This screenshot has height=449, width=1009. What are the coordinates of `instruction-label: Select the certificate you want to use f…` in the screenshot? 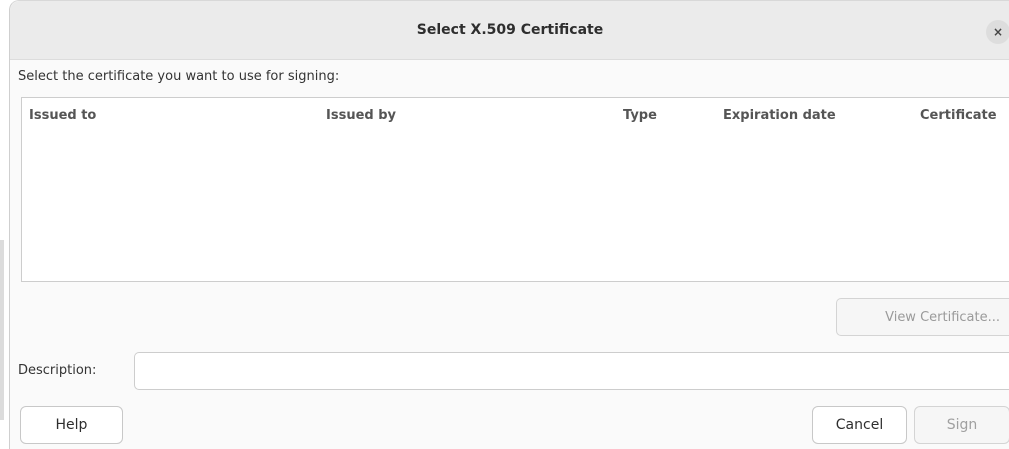 It's located at (179, 76).